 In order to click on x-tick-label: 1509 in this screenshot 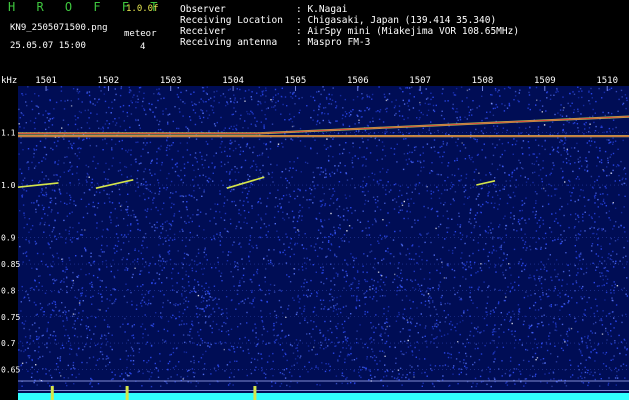, I will do `click(545, 81)`.